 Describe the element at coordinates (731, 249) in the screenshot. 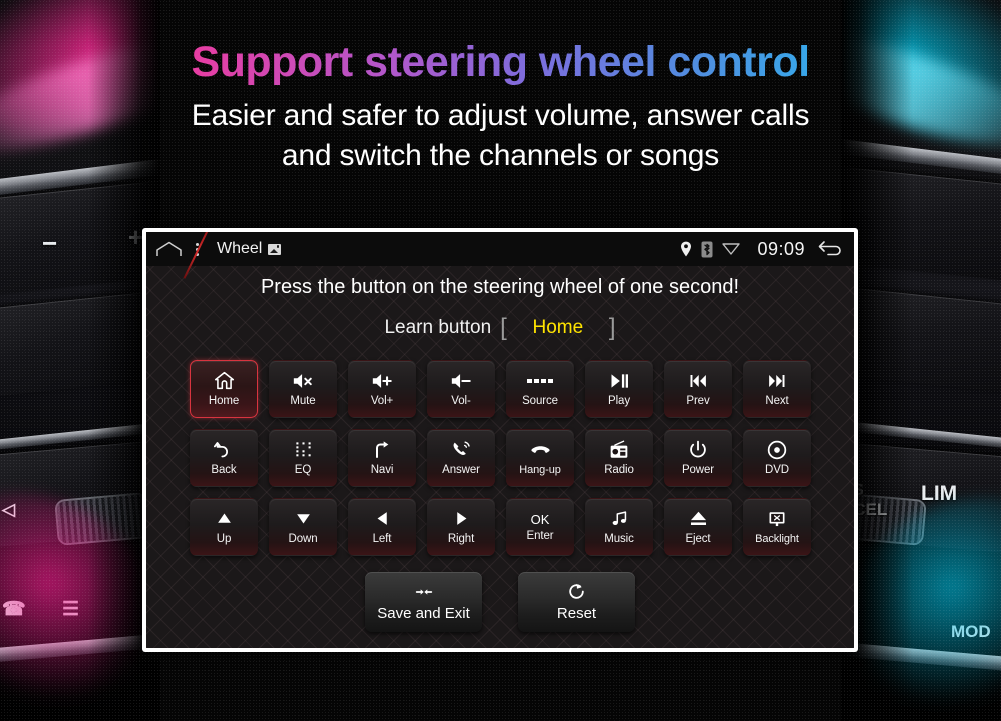

I see `wifi-icon` at that location.